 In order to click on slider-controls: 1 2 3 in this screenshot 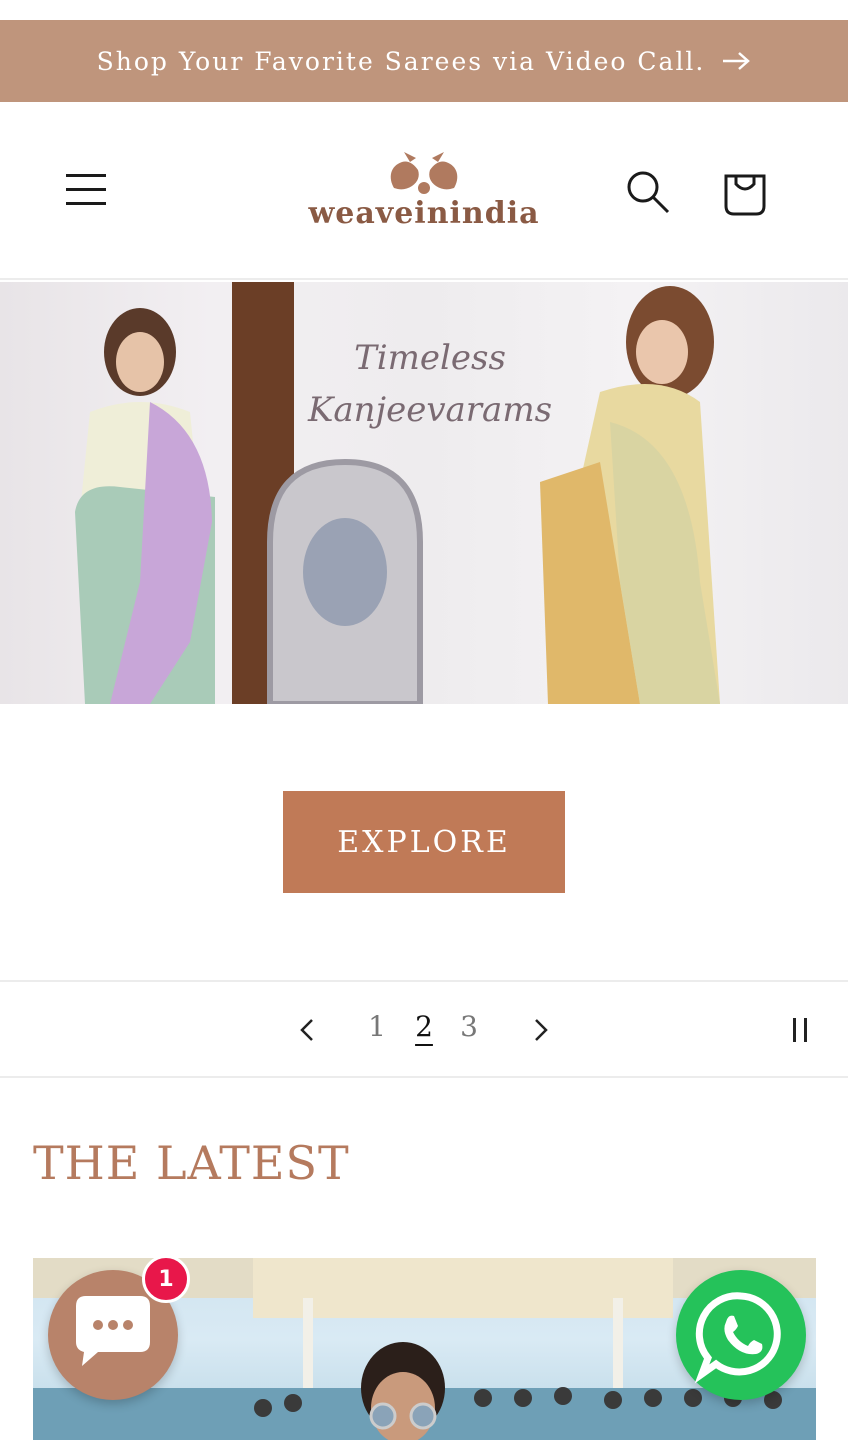, I will do `click(424, 1029)`.